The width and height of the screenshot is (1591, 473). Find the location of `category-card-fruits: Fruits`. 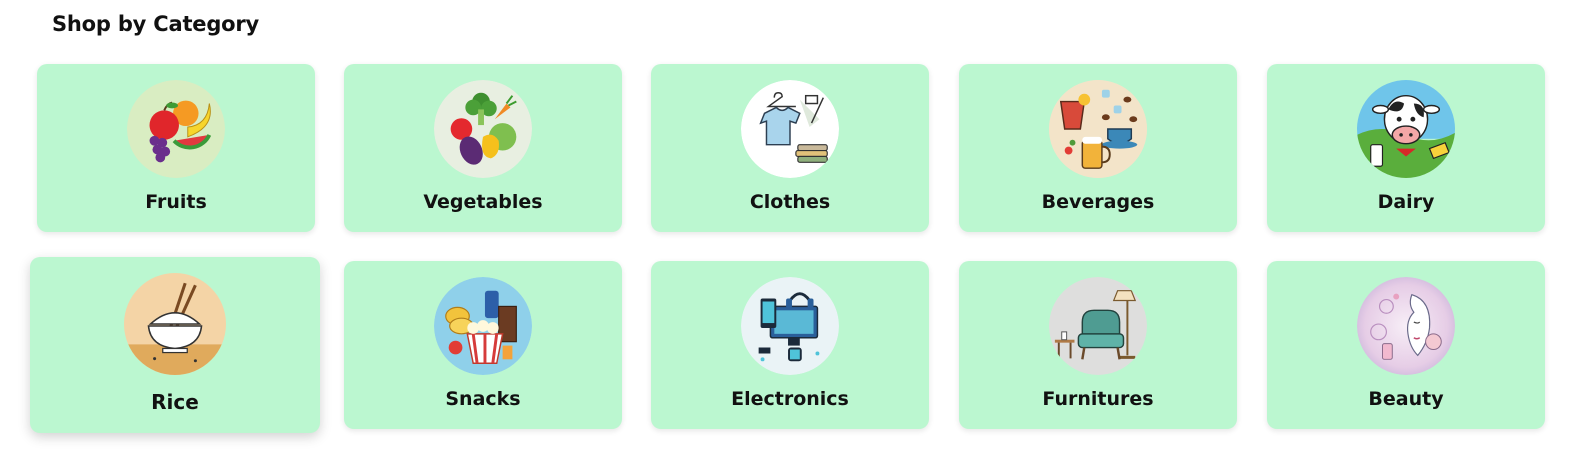

category-card-fruits: Fruits is located at coordinates (176, 148).